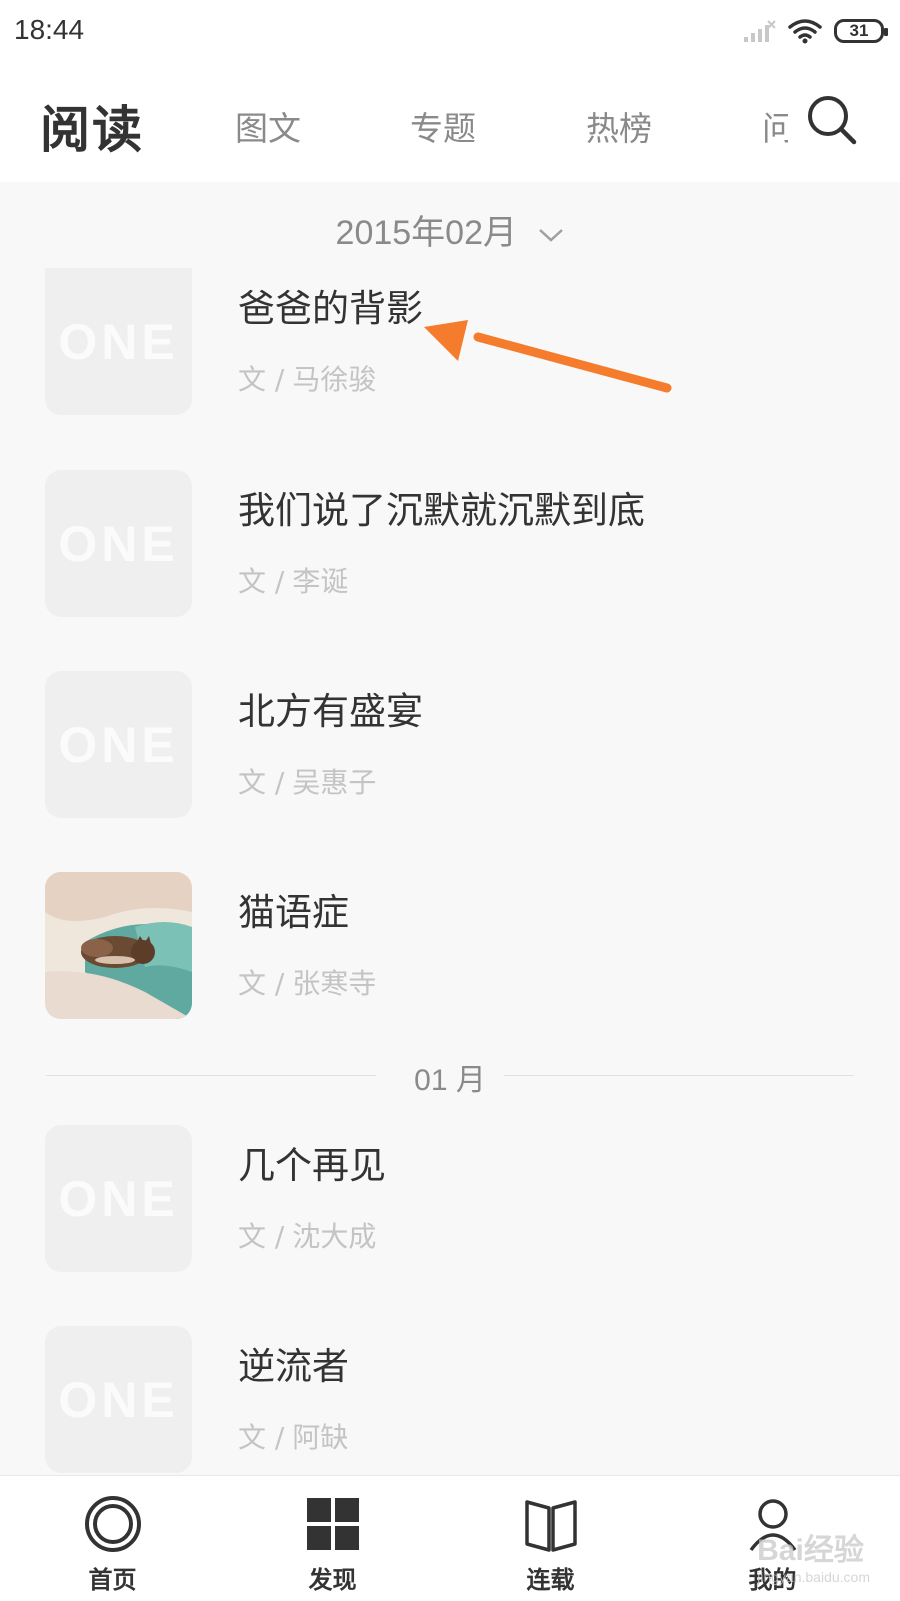 This screenshot has height=1601, width=900. What do you see at coordinates (551, 235) in the screenshot?
I see `chevron-down-icon` at bounding box center [551, 235].